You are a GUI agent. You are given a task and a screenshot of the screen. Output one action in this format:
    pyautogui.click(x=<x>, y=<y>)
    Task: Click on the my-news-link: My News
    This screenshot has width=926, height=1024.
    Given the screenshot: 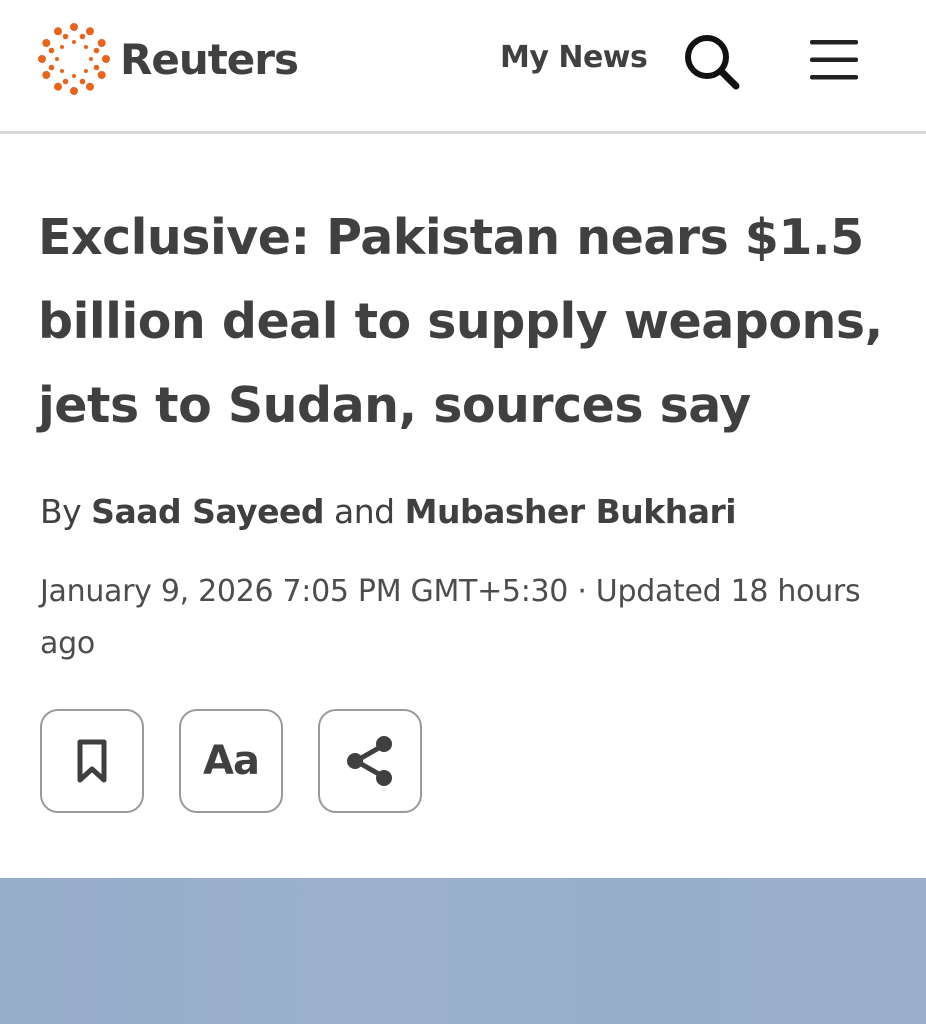 What is the action you would take?
    pyautogui.click(x=574, y=57)
    